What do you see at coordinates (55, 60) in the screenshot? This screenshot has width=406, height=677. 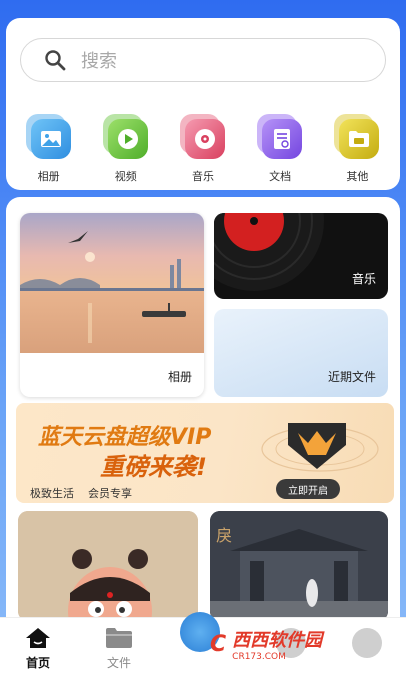 I see `search-icon` at bounding box center [55, 60].